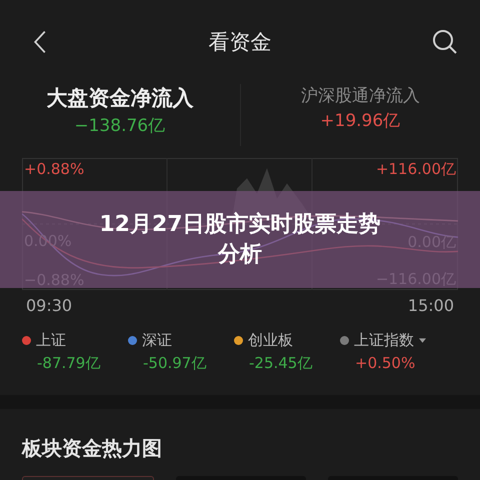 This screenshot has width=480, height=480. What do you see at coordinates (240, 42) in the screenshot?
I see `page-title: 看资金` at bounding box center [240, 42].